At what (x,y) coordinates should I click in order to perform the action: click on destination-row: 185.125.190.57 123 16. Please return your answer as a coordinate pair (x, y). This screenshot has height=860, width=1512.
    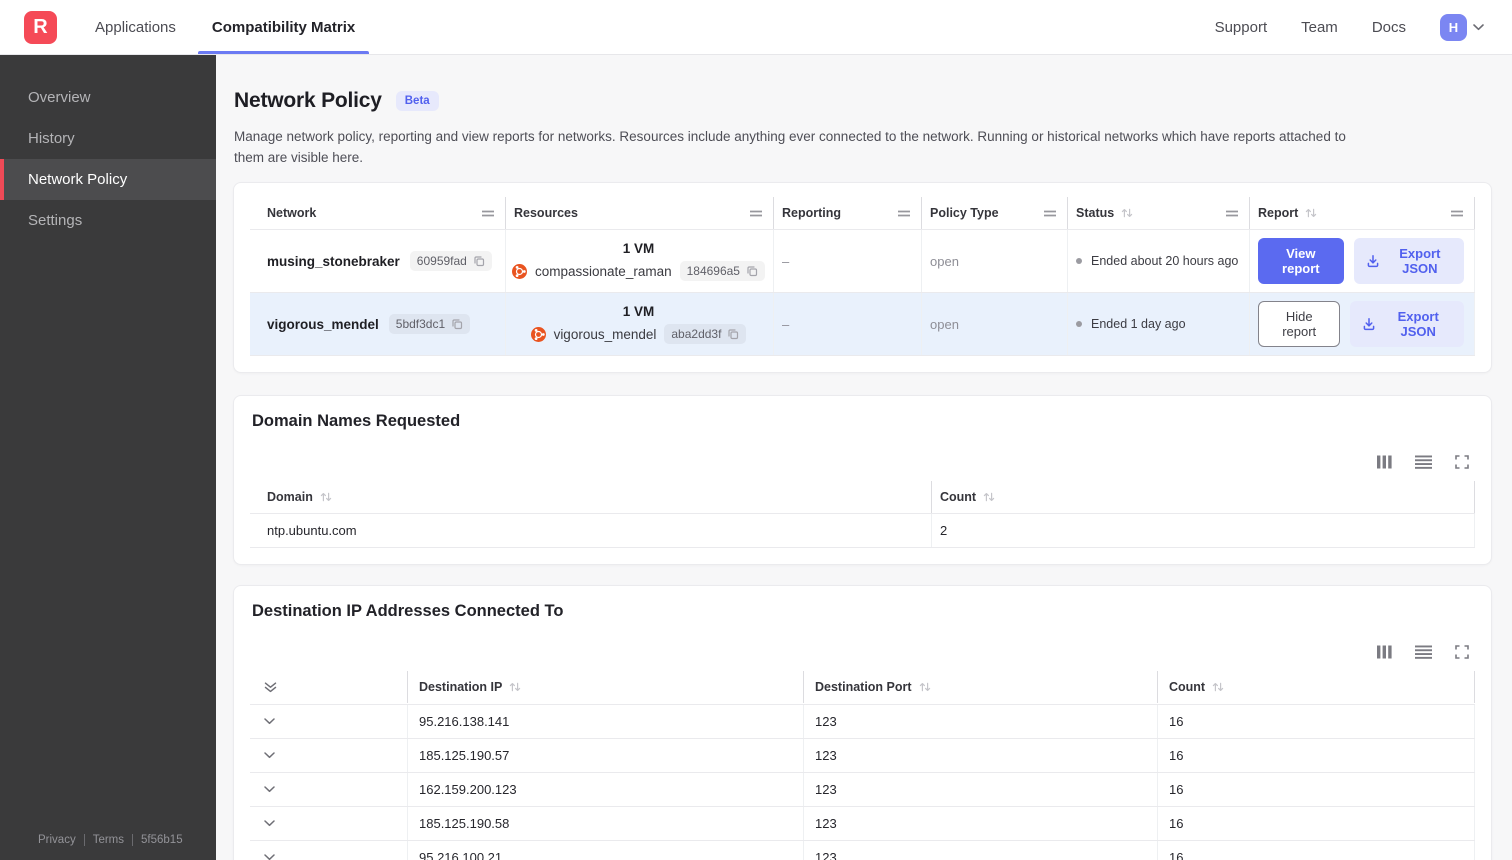
    Looking at the image, I should click on (862, 755).